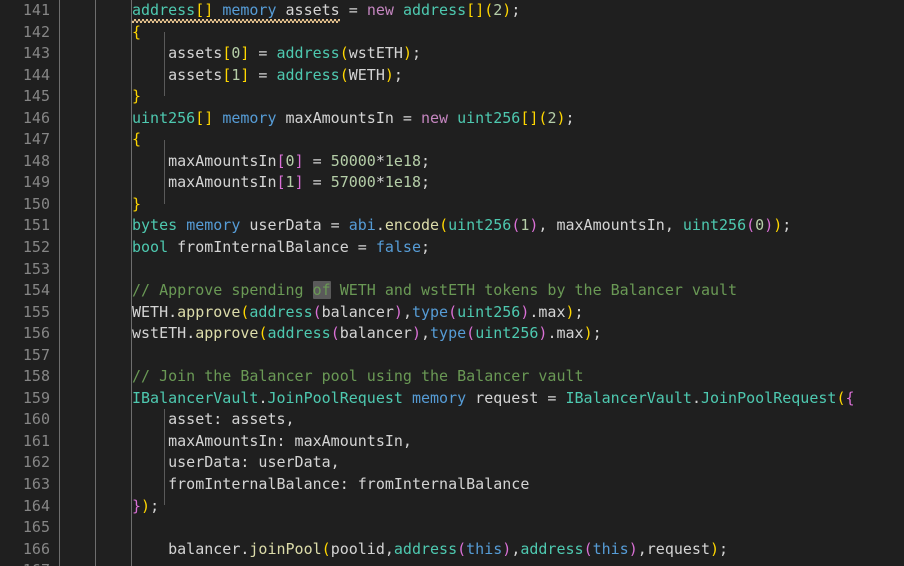  I want to click on code-line-161: maxAmountsIn: maxAmountsIn,, so click(518, 442).